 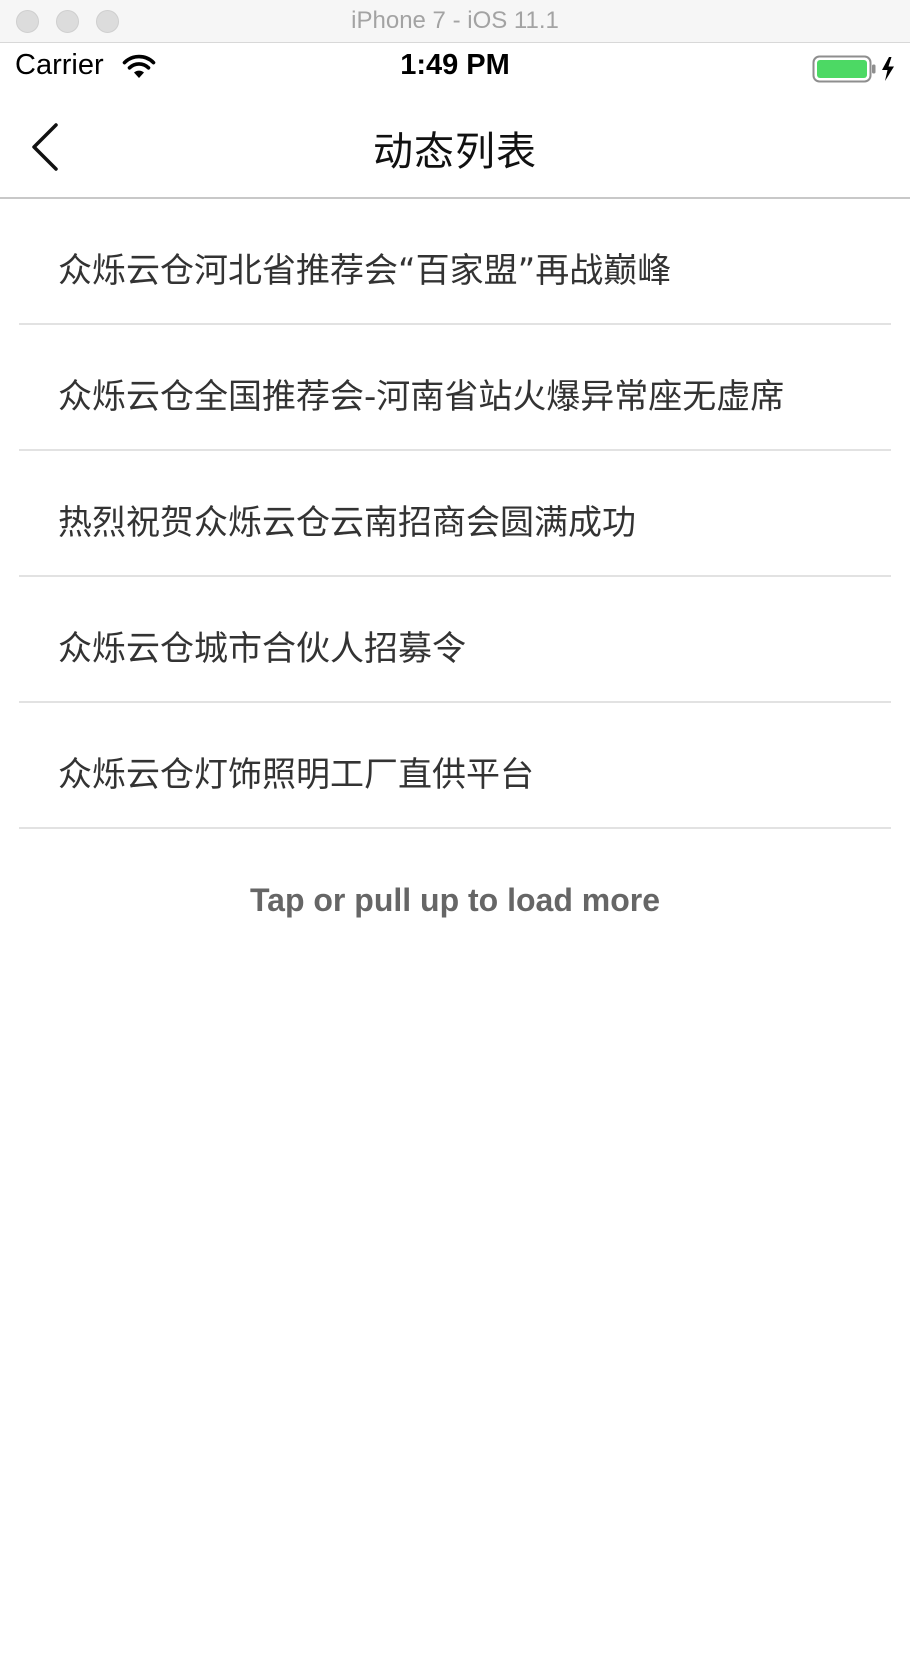 I want to click on page-title: 动态列表, so click(x=455, y=152).